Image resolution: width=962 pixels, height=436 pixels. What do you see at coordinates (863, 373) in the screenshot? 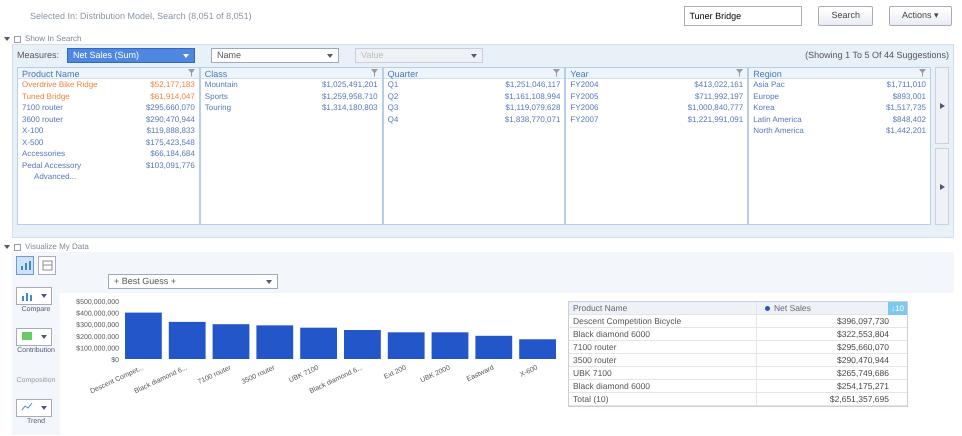
I see `table-cell-text: $265,749,686` at bounding box center [863, 373].